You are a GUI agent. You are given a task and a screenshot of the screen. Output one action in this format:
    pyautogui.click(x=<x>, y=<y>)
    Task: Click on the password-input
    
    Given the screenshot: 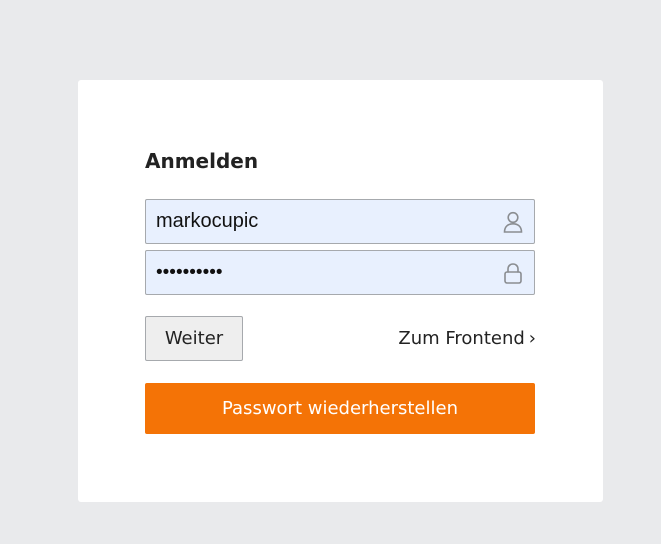 What is the action you would take?
    pyautogui.click(x=340, y=272)
    